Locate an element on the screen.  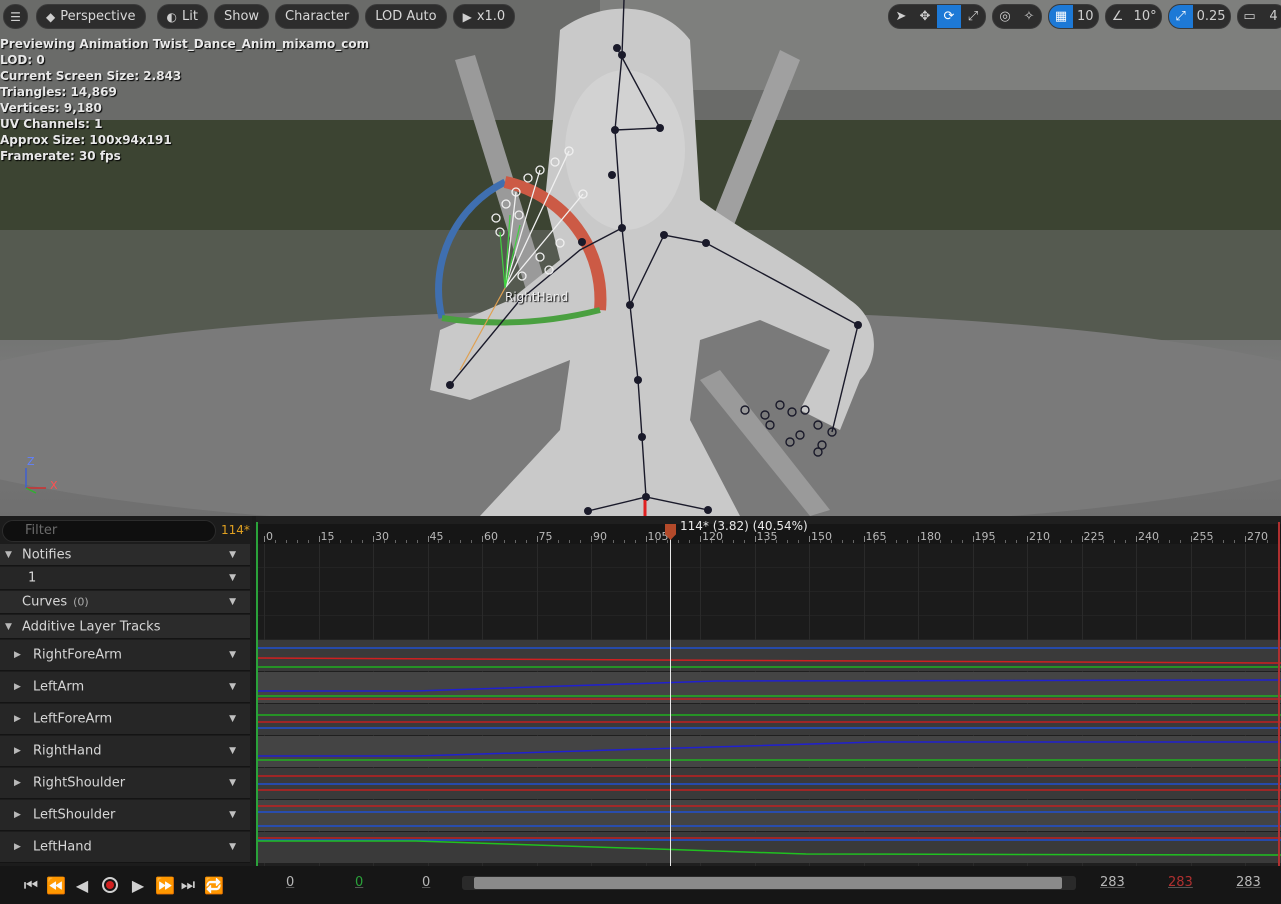
ruler-tick-label: 195 is located at coordinates (985, 536).